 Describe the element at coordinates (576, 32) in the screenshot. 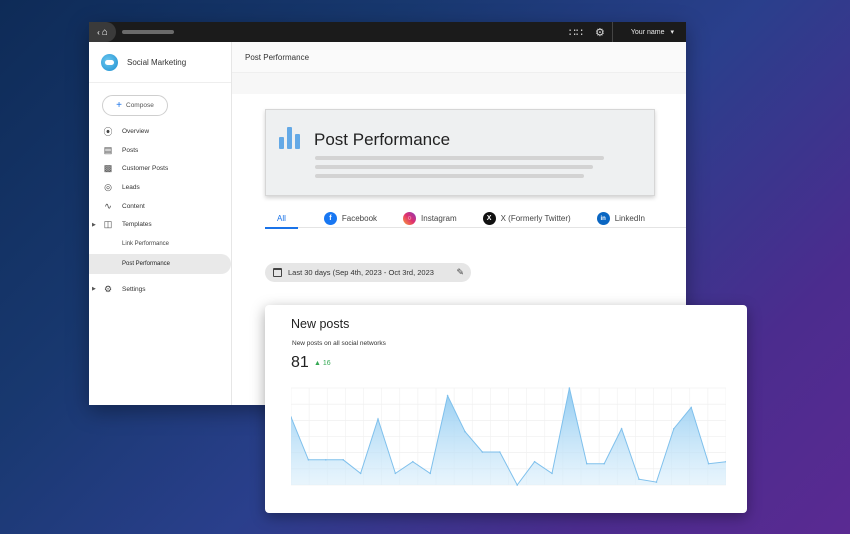

I see `apps-grid-icon: ∷∷` at that location.